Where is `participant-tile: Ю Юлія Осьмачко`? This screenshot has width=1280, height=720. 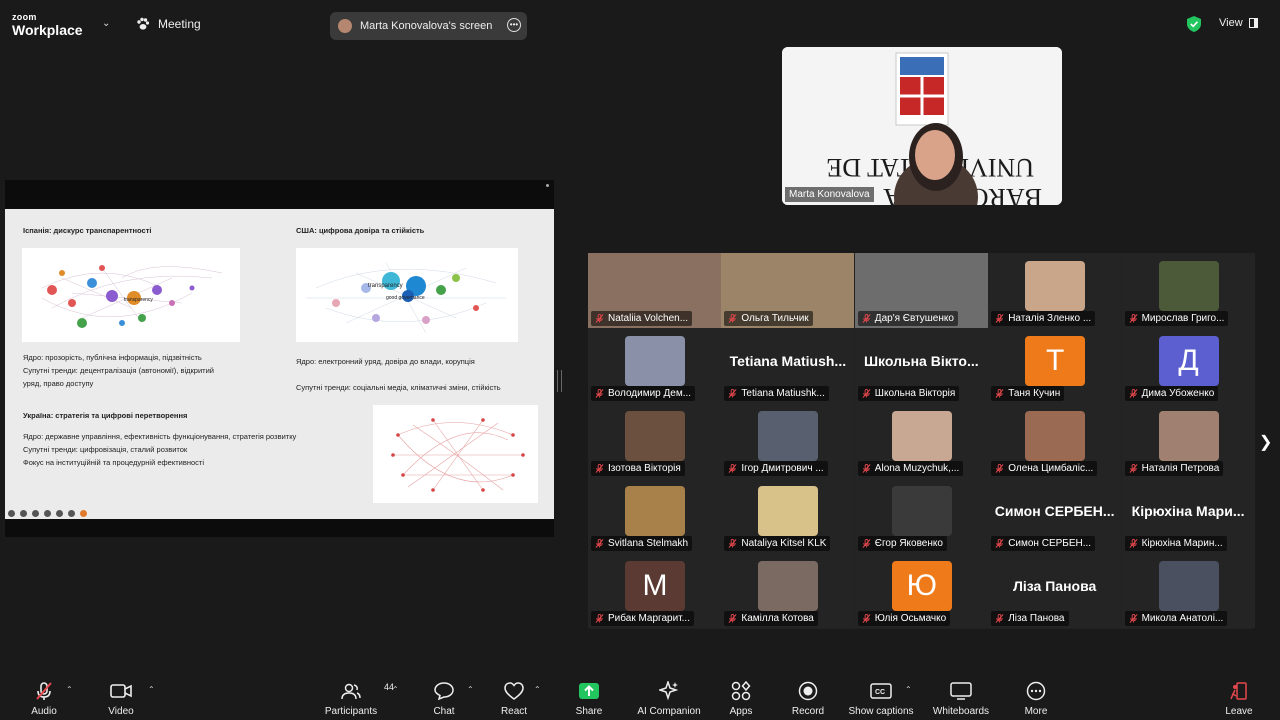 participant-tile: Ю Юлія Осьмачко is located at coordinates (921, 590).